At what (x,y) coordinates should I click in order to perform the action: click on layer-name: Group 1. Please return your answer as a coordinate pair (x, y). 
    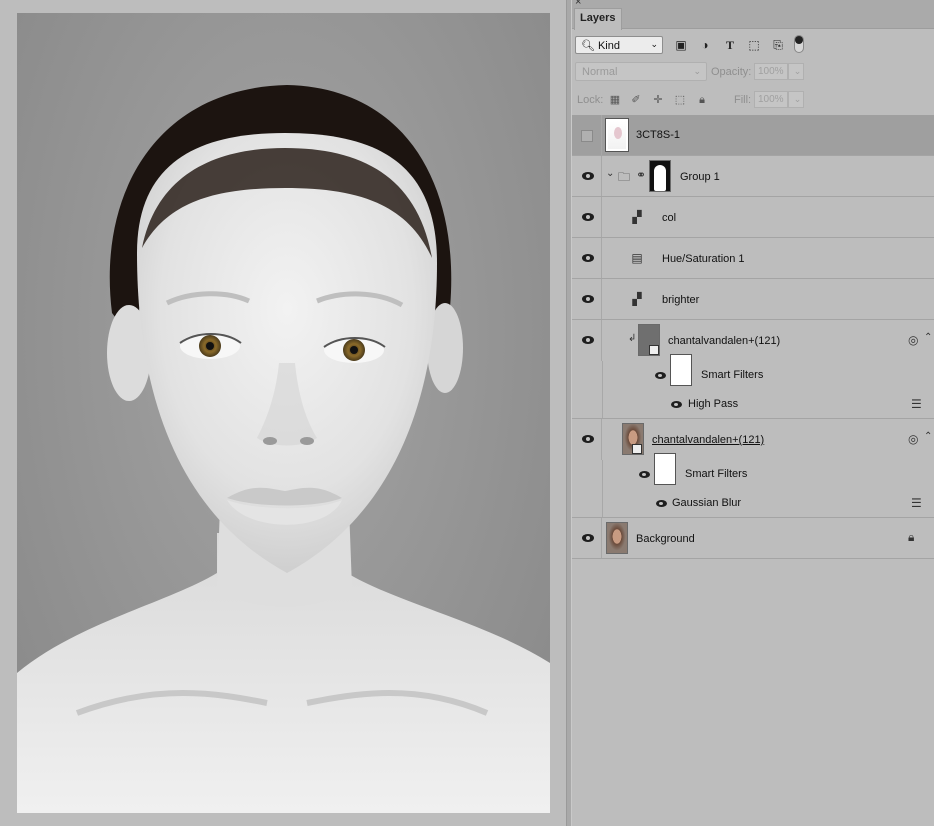
    Looking at the image, I should click on (700, 177).